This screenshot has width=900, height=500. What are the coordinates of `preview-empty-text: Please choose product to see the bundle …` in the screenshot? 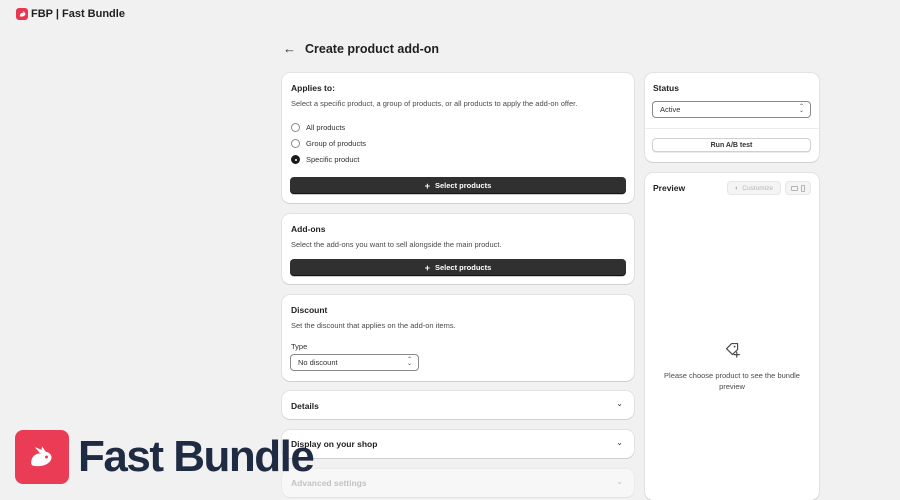 It's located at (732, 381).